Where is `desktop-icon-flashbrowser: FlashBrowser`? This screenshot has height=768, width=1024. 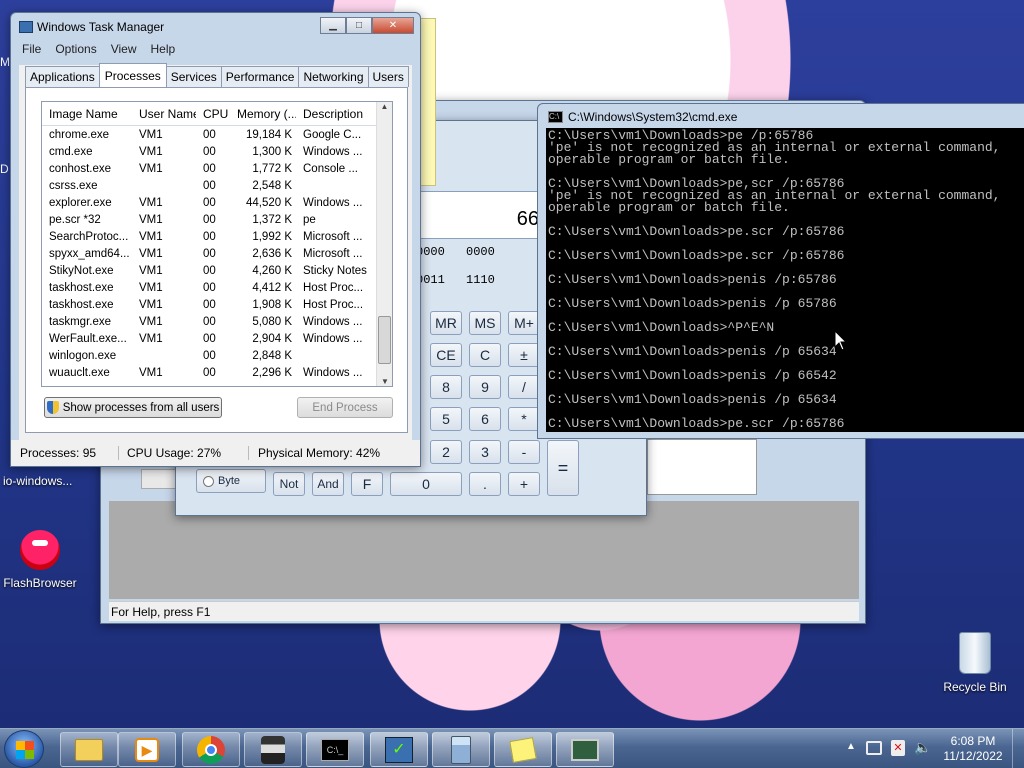 desktop-icon-flashbrowser: FlashBrowser is located at coordinates (40, 560).